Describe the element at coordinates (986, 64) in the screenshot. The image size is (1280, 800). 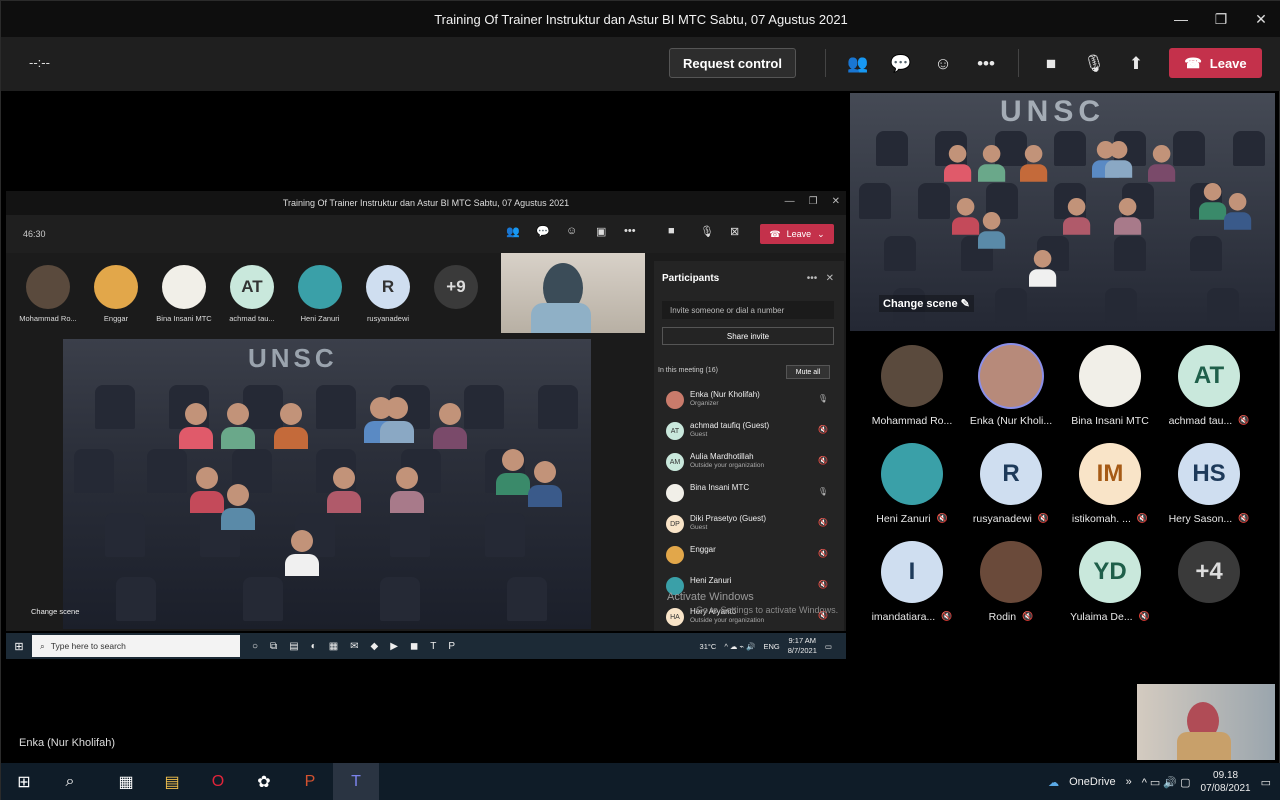
I see `more-options-icon: •••` at that location.